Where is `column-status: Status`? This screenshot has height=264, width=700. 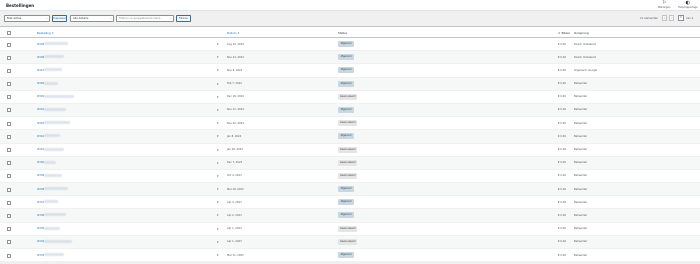
column-status: Status is located at coordinates (342, 33).